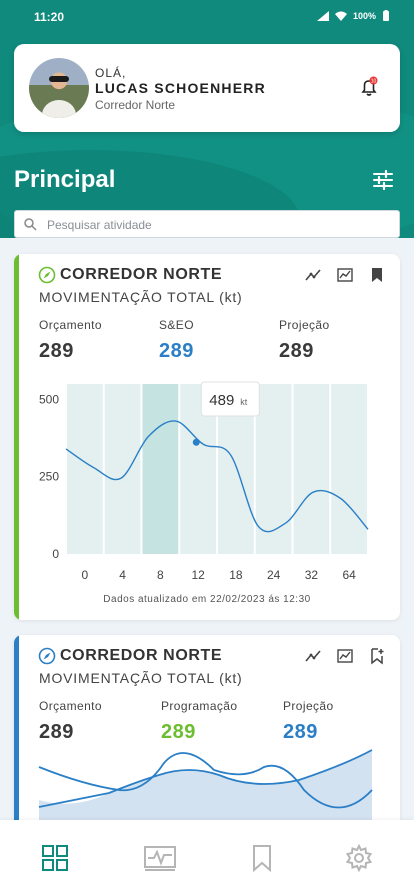 This screenshot has height=896, width=414. Describe the element at coordinates (180, 88) in the screenshot. I see `user-name: LUCAS SCHOENHERR` at that location.